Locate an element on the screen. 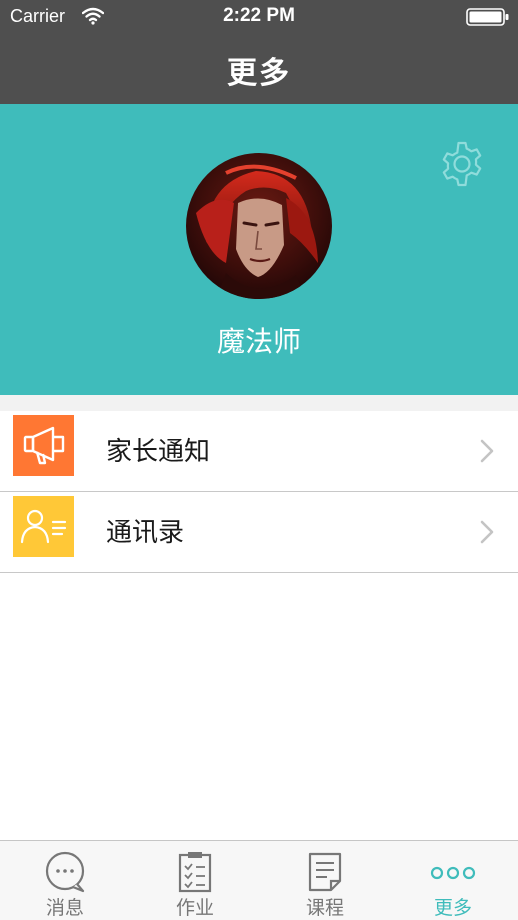 This screenshot has height=920, width=518. tab-homework: 作业 is located at coordinates (195, 880).